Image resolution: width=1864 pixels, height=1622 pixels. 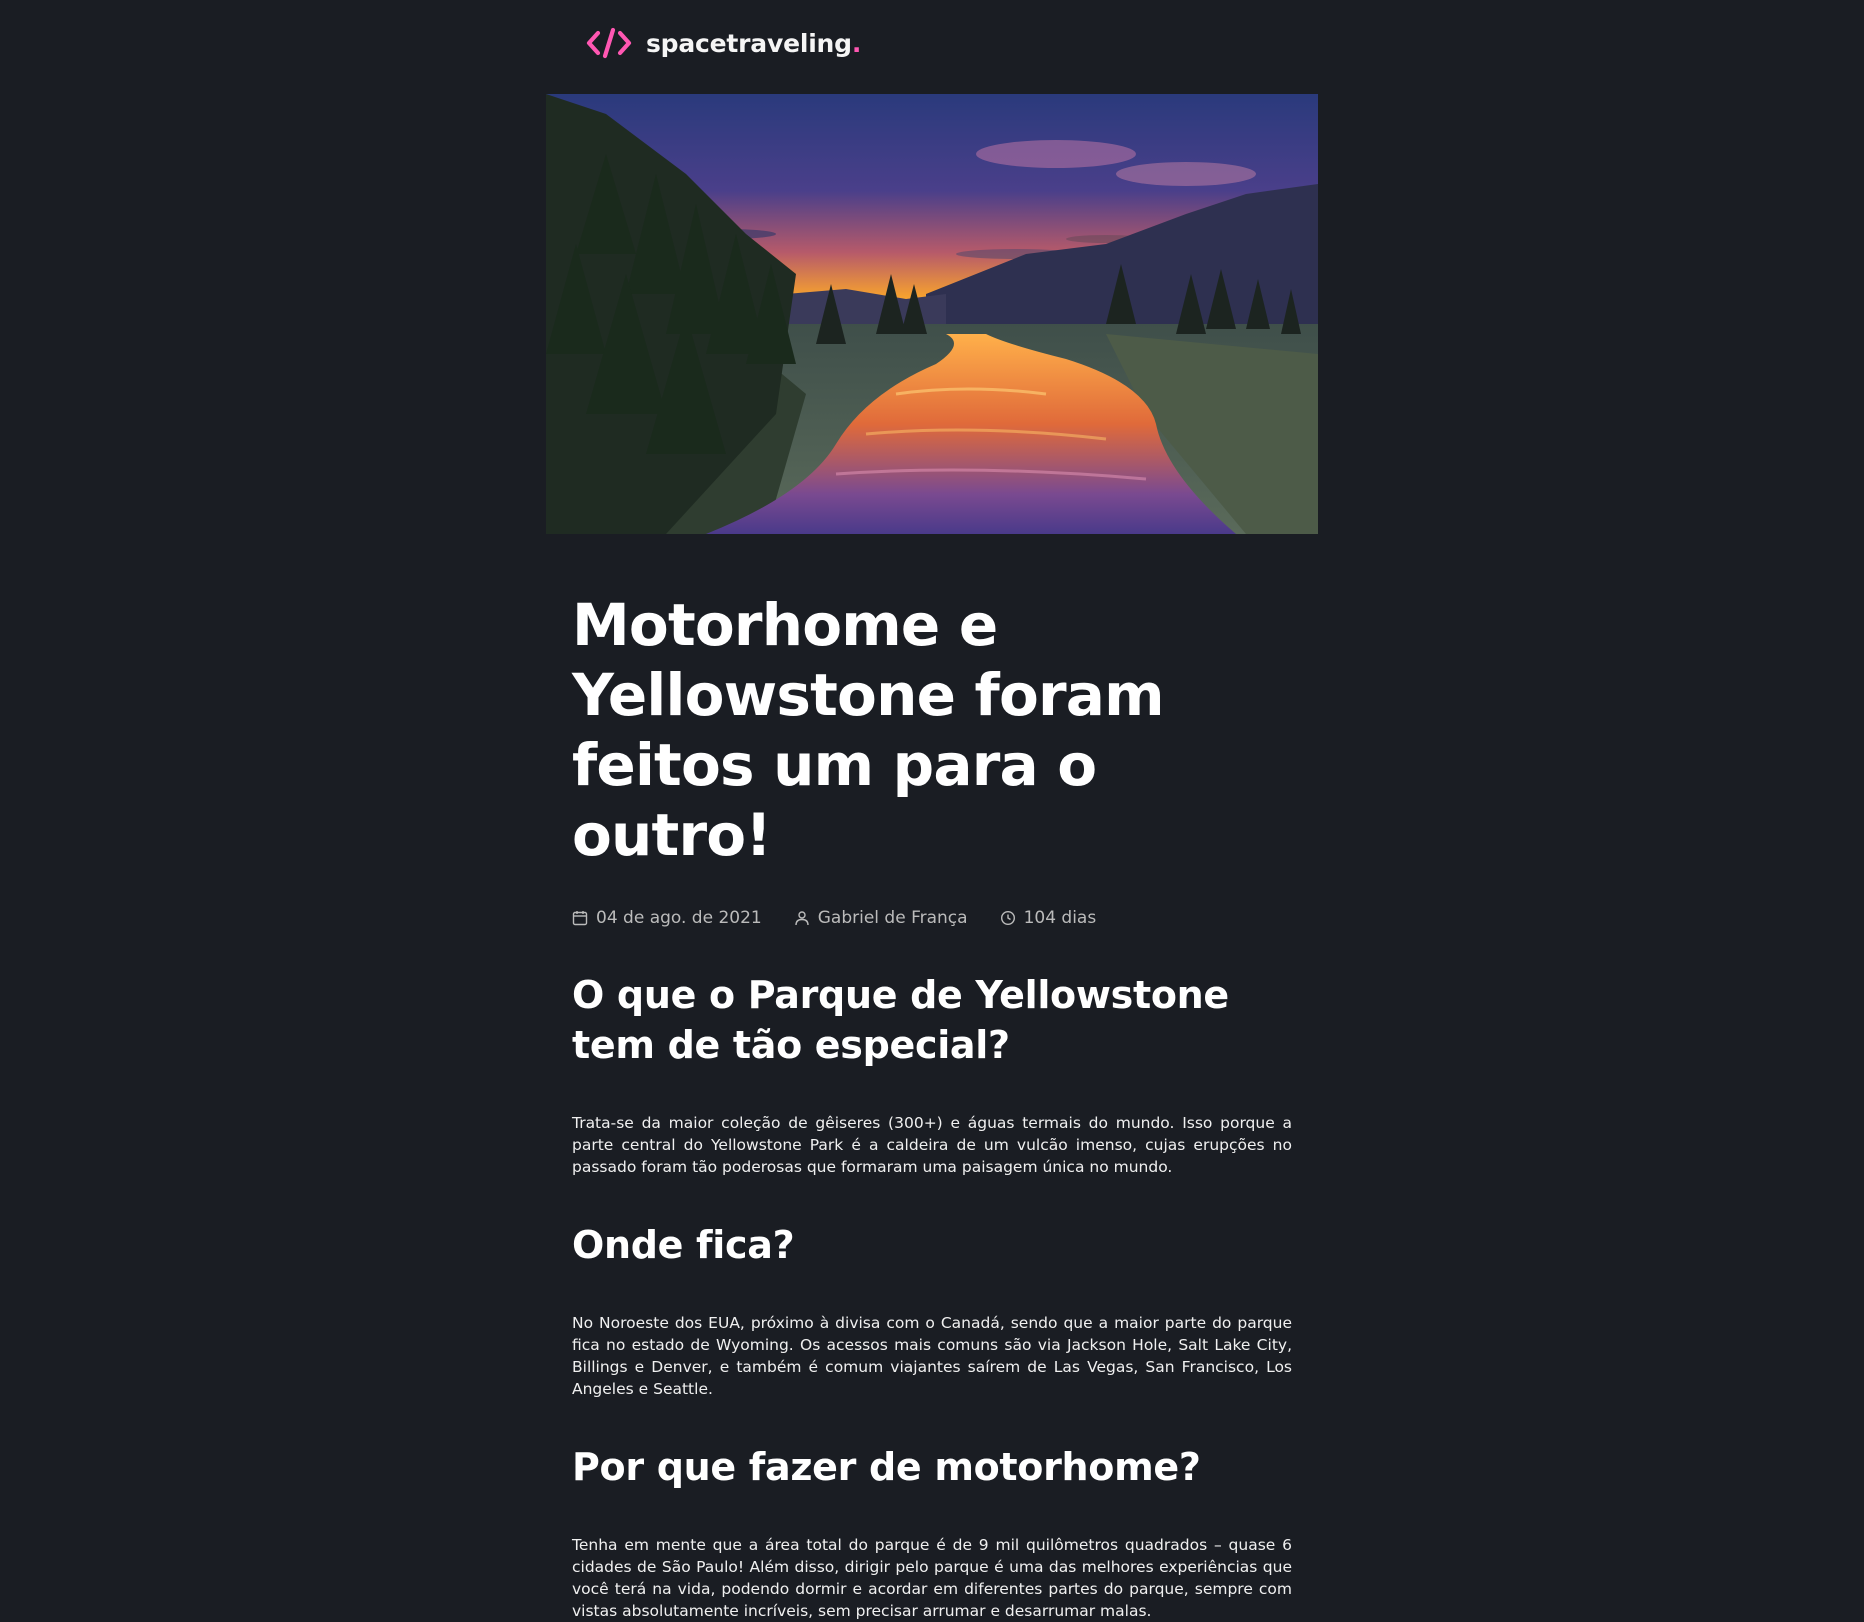 What do you see at coordinates (802, 918) in the screenshot?
I see `user-icon` at bounding box center [802, 918].